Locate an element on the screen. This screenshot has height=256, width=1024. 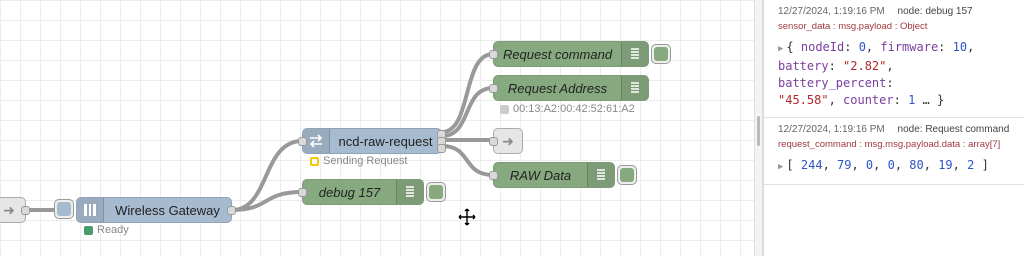
raw-data-toggle-button is located at coordinates (627, 175).